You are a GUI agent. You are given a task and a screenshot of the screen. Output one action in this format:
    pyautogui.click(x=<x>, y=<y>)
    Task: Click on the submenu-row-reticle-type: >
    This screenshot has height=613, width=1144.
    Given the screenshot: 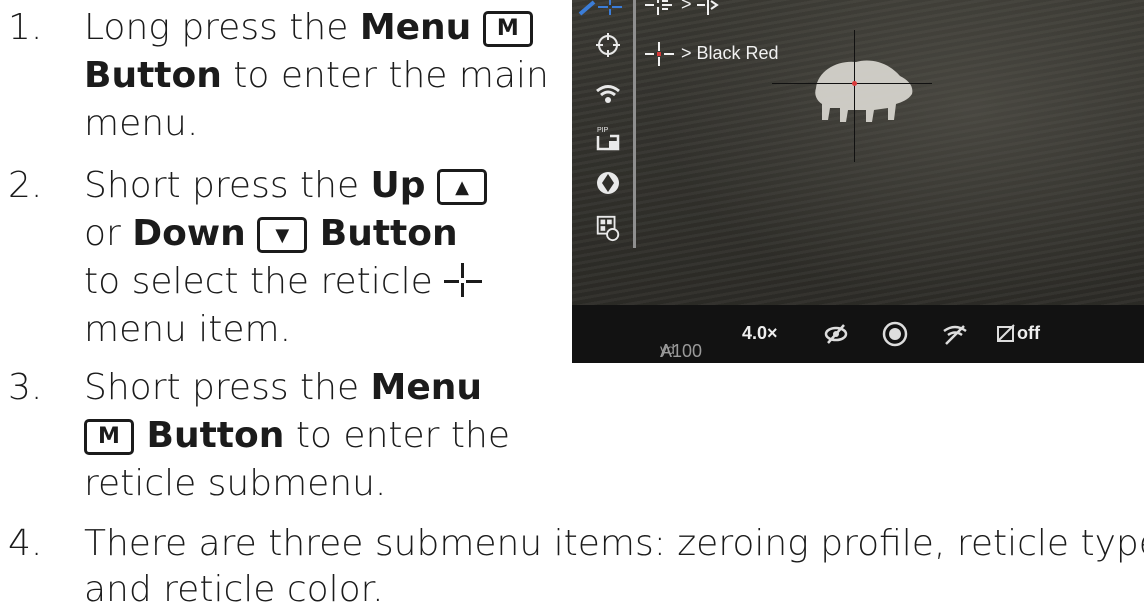 What is the action you would take?
    pyautogui.click(x=681, y=8)
    